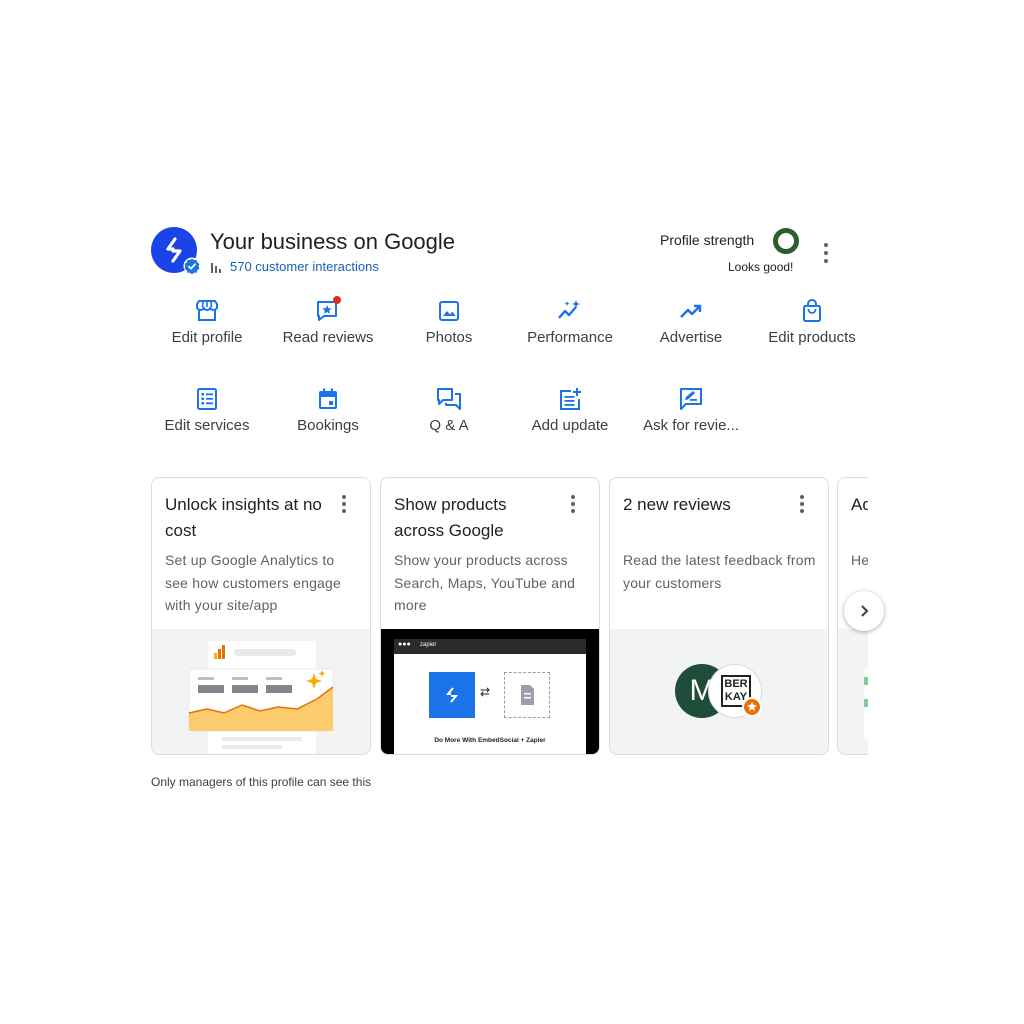 This screenshot has height=1024, width=1024. Describe the element at coordinates (207, 337) in the screenshot. I see `edit-profile-label: Edit profile` at that location.